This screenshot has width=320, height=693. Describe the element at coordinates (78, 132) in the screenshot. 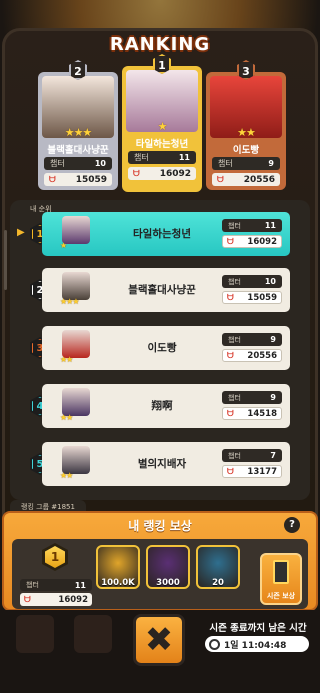

I see `podium-stars: ★★★` at that location.